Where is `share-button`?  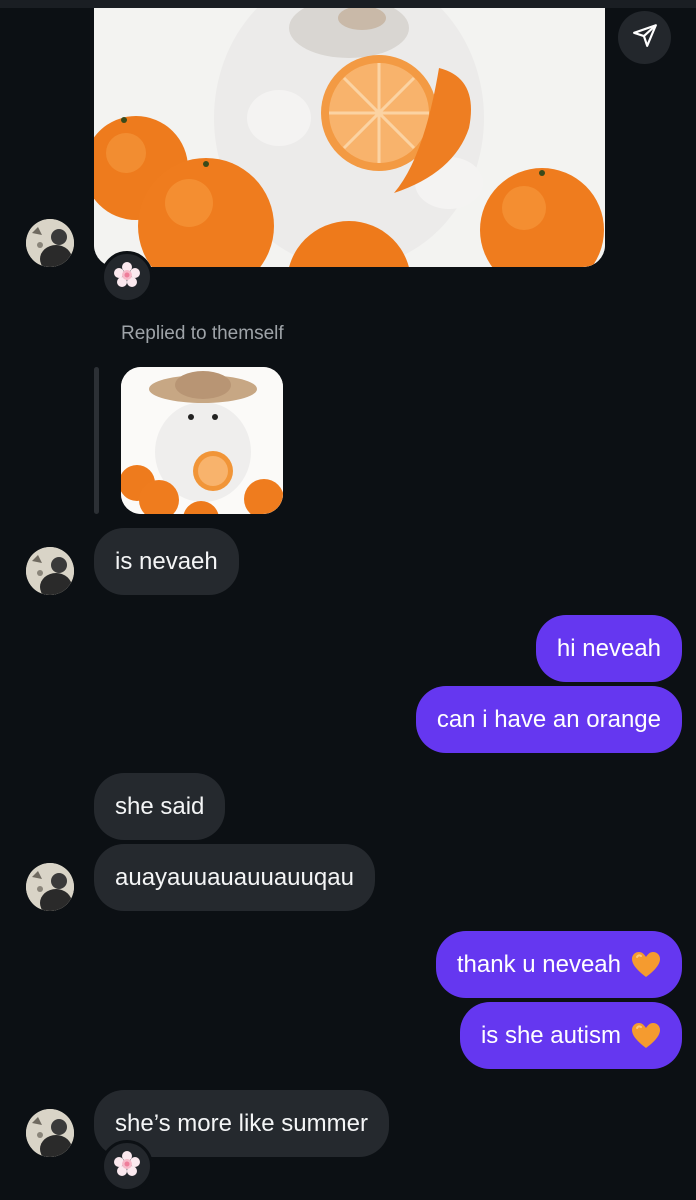 share-button is located at coordinates (644, 37).